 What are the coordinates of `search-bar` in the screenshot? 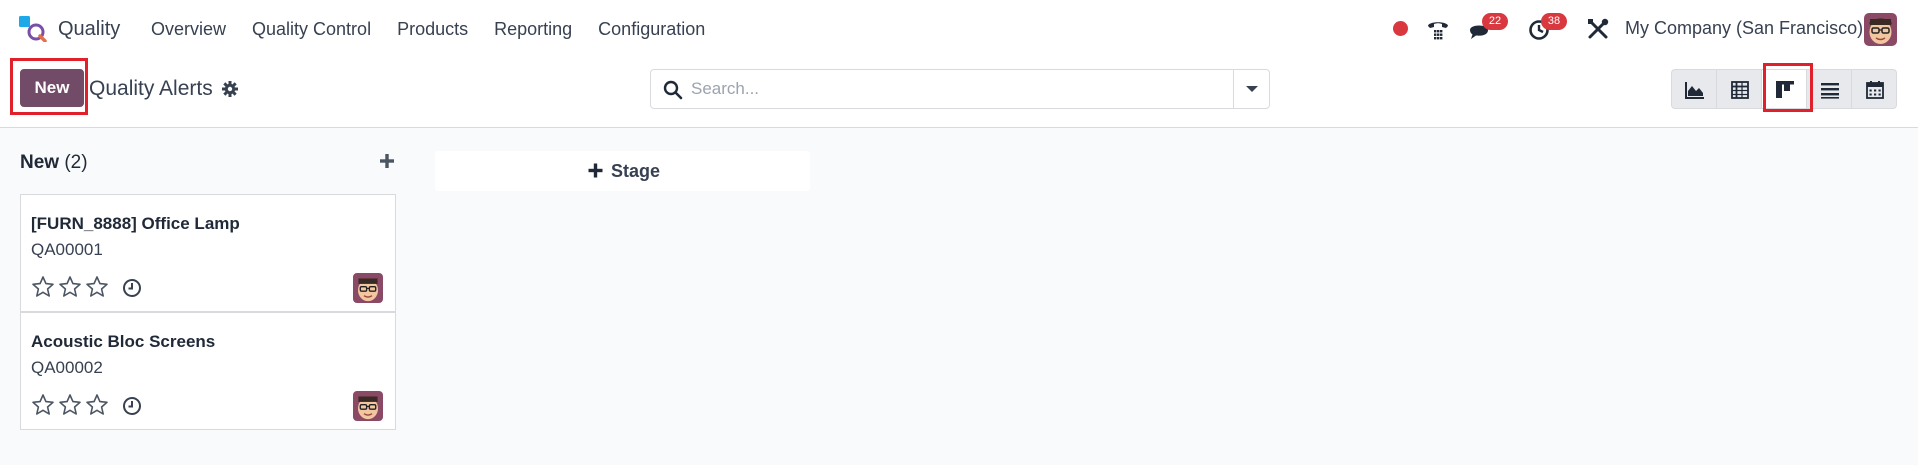 It's located at (960, 89).